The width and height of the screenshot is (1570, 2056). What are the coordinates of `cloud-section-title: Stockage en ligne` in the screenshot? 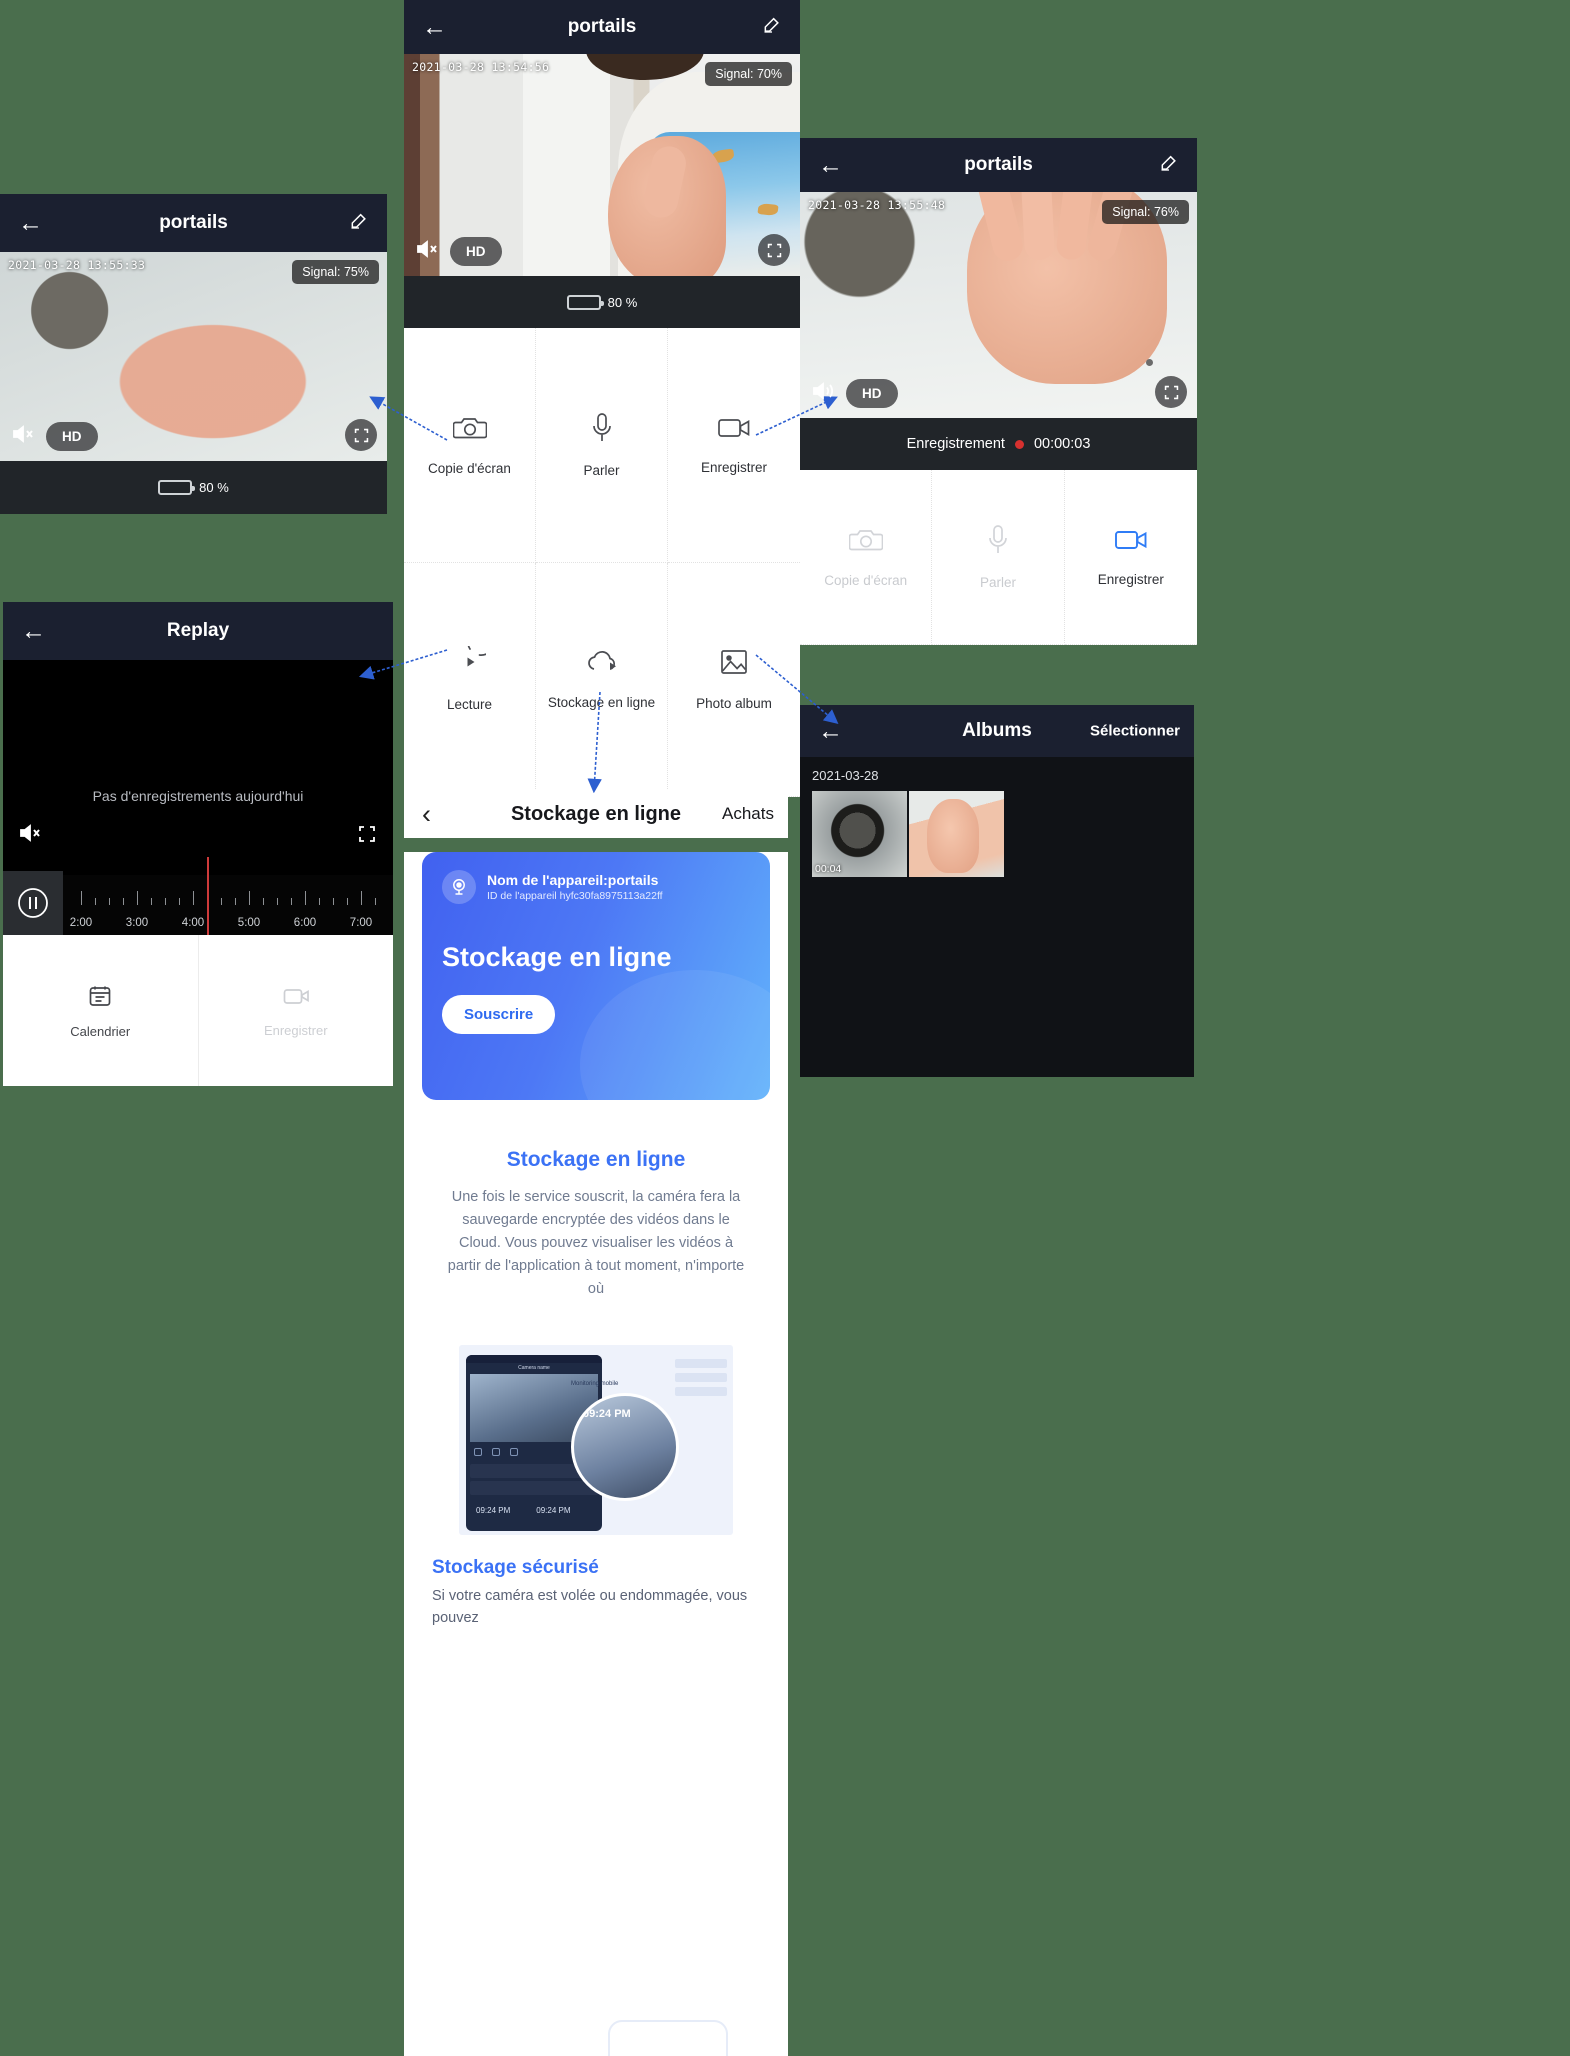 It's located at (596, 1159).